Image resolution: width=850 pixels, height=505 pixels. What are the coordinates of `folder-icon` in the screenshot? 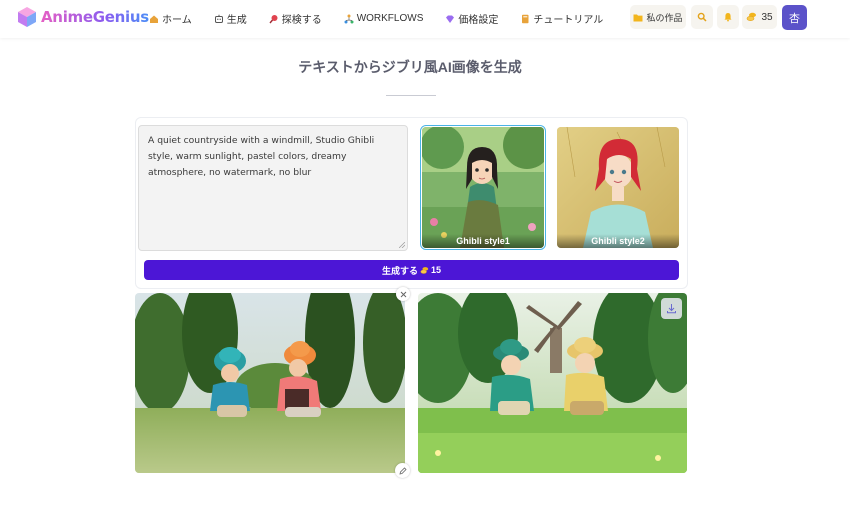 It's located at (638, 17).